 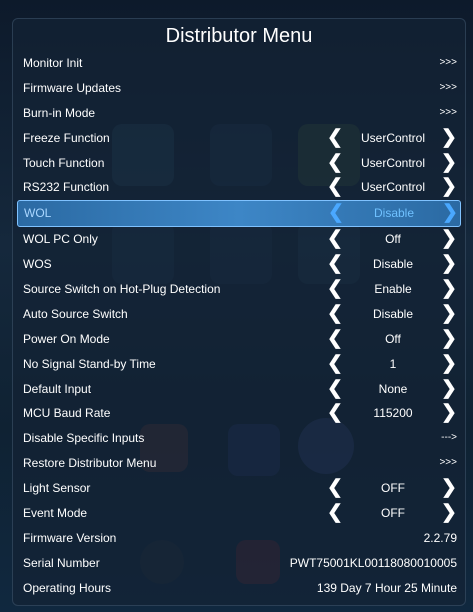 What do you see at coordinates (373, 562) in the screenshot?
I see `menu-item-info-value: PWT75001KL00118080010005` at bounding box center [373, 562].